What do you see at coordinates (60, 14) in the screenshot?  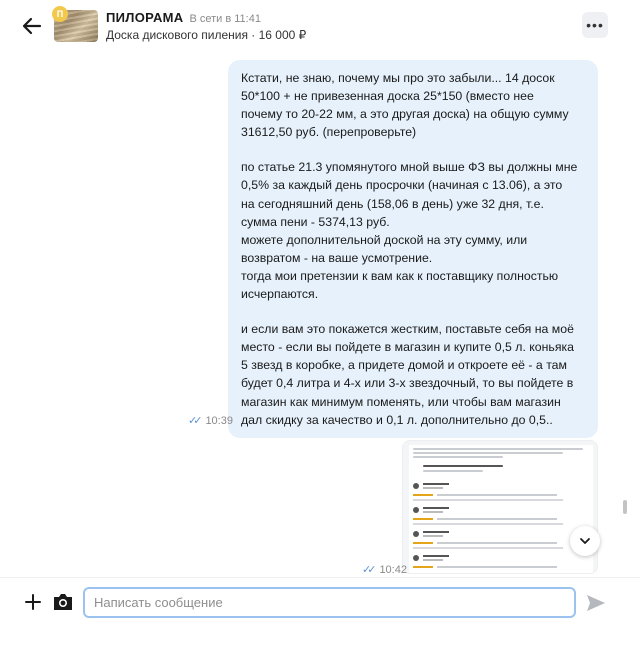 I see `avatar-badge: П` at bounding box center [60, 14].